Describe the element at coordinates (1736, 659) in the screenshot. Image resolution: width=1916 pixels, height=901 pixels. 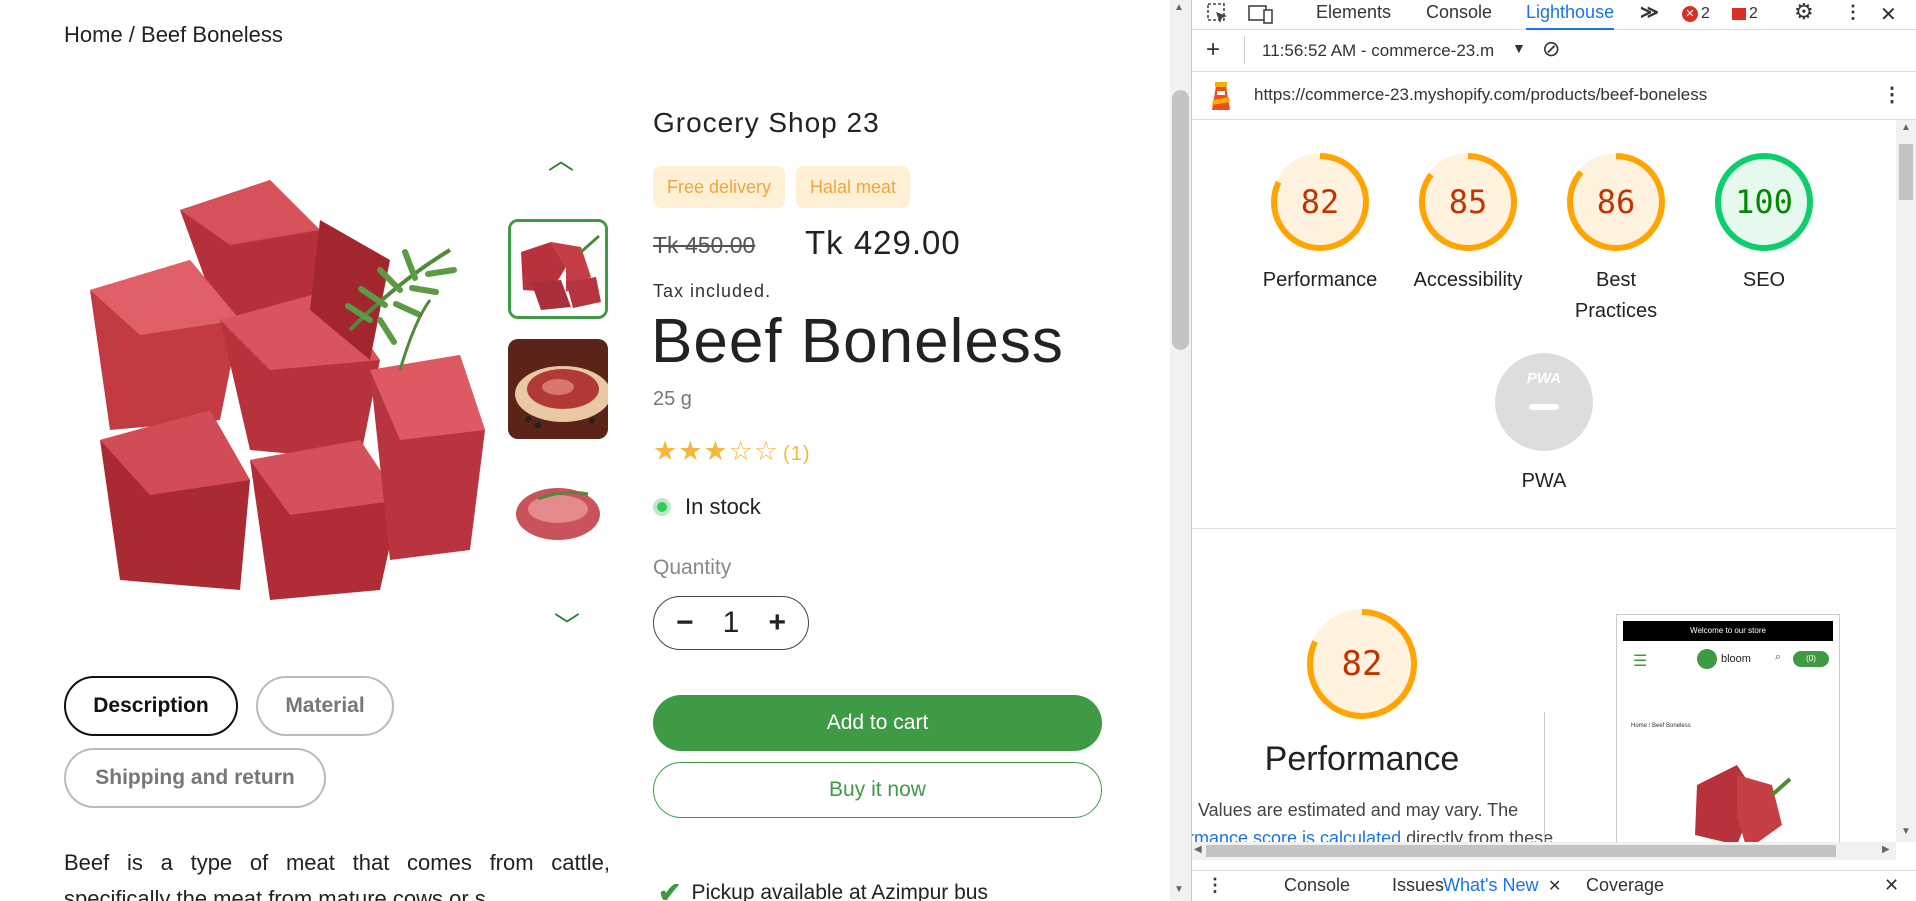
I see `preview-brand: bloom` at that location.